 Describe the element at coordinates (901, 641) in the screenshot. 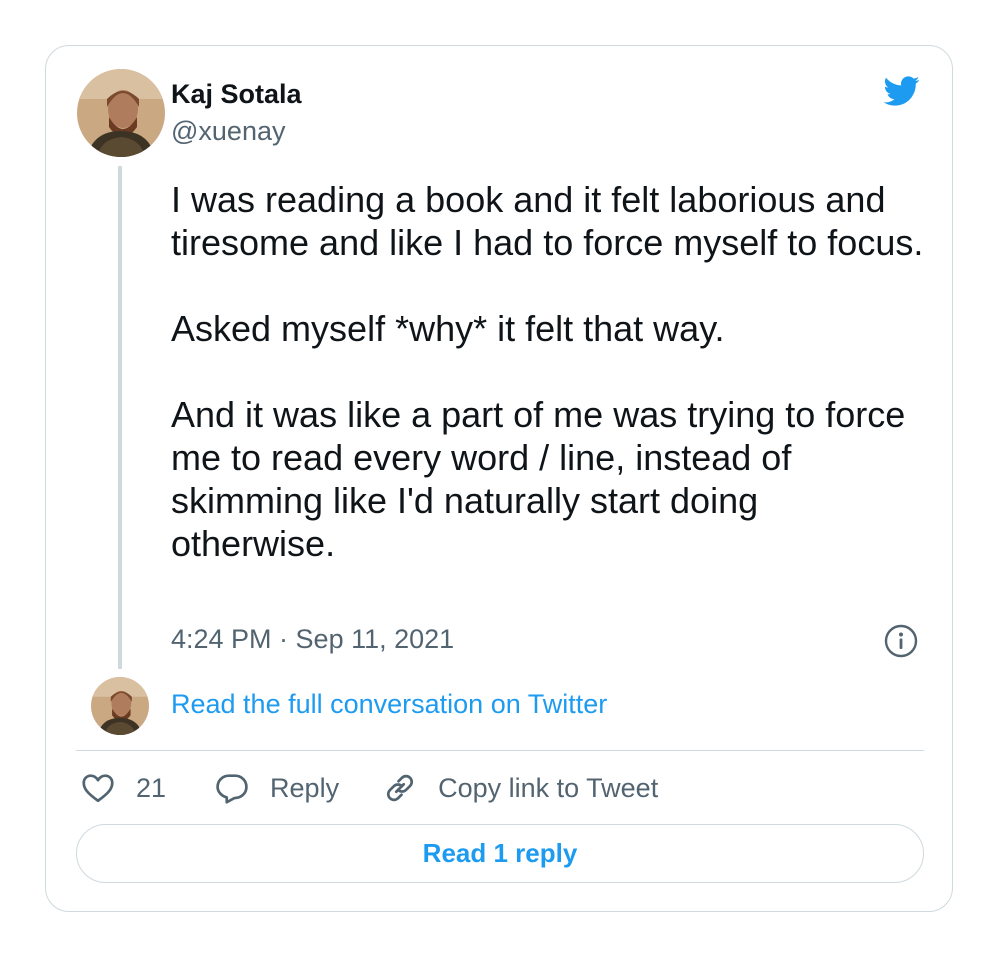

I see `info-icon` at that location.